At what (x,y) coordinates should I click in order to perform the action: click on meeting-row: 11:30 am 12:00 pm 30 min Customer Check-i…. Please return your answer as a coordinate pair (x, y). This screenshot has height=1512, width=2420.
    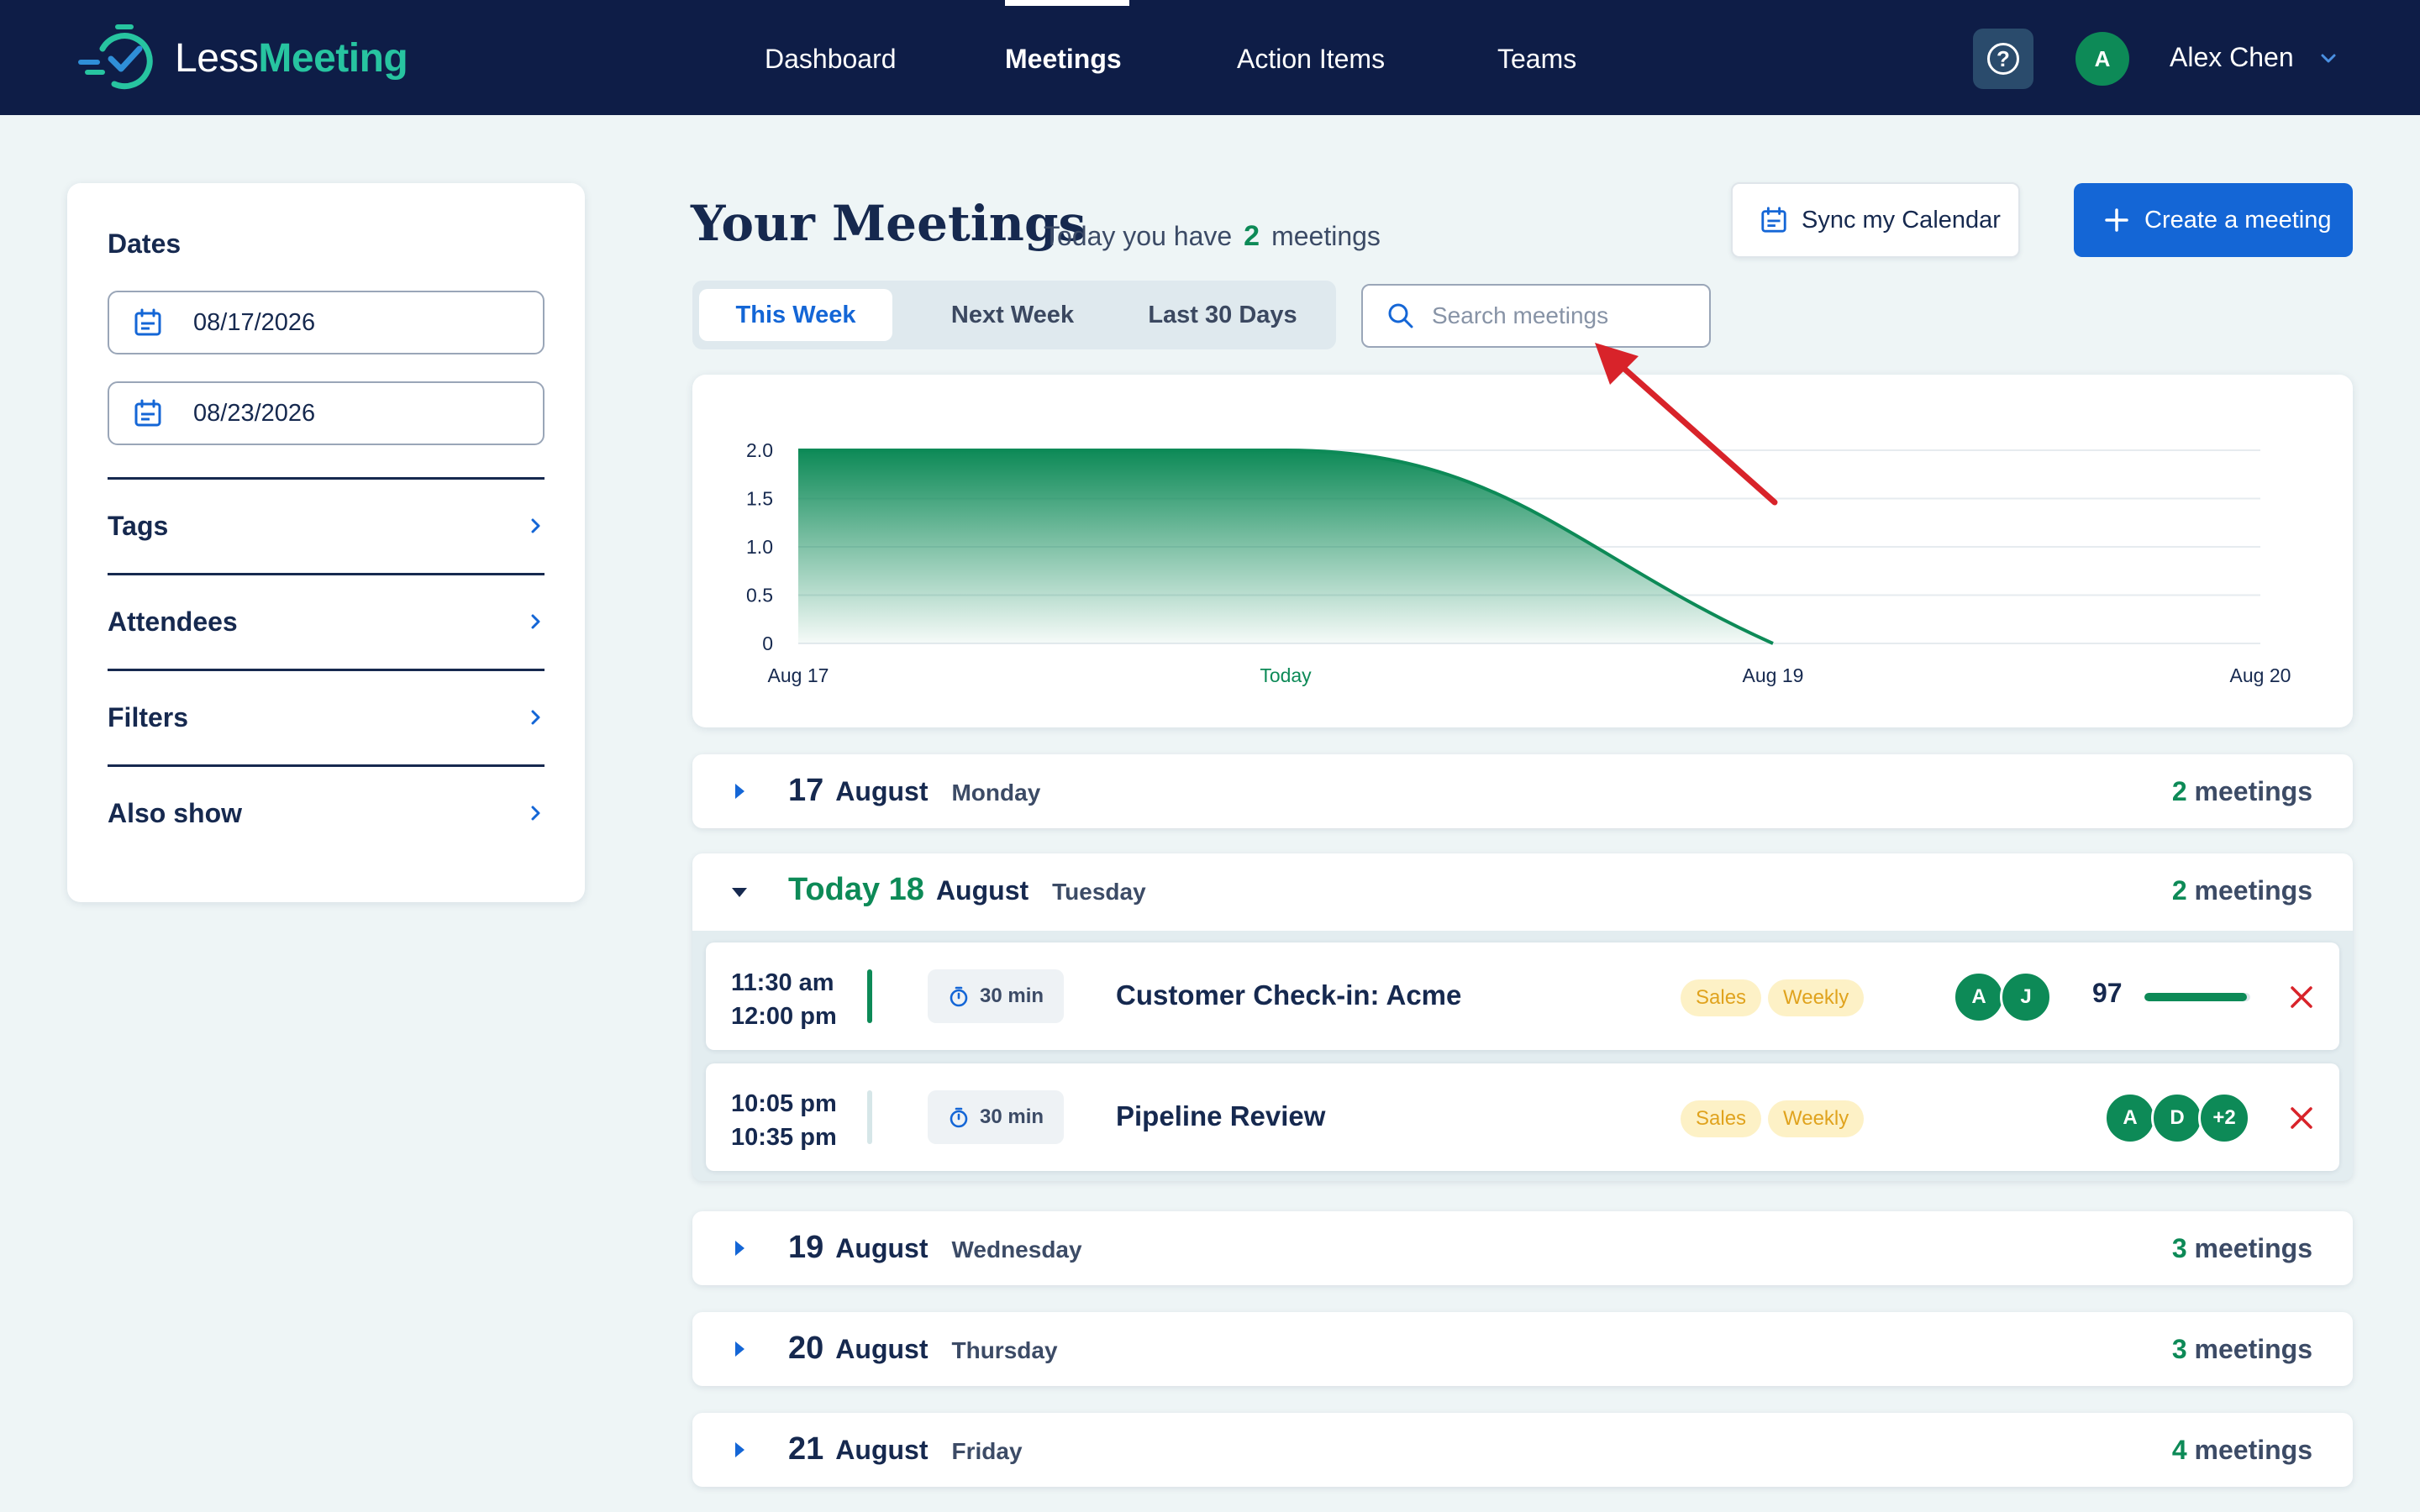
    Looking at the image, I should click on (1523, 996).